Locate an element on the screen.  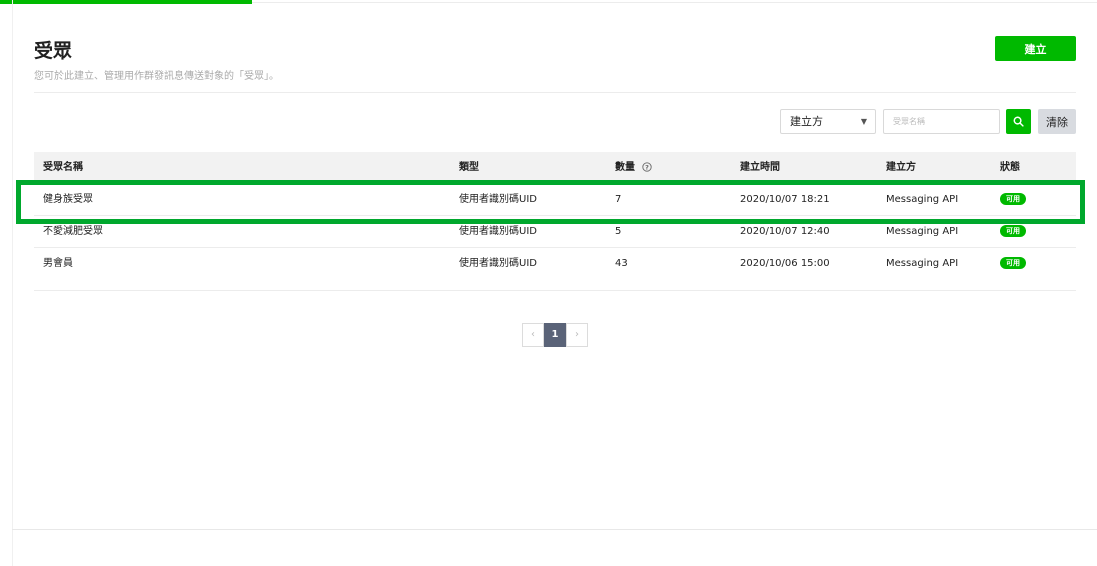
audience-created-at: 2020/10/07 18:21 is located at coordinates (785, 199).